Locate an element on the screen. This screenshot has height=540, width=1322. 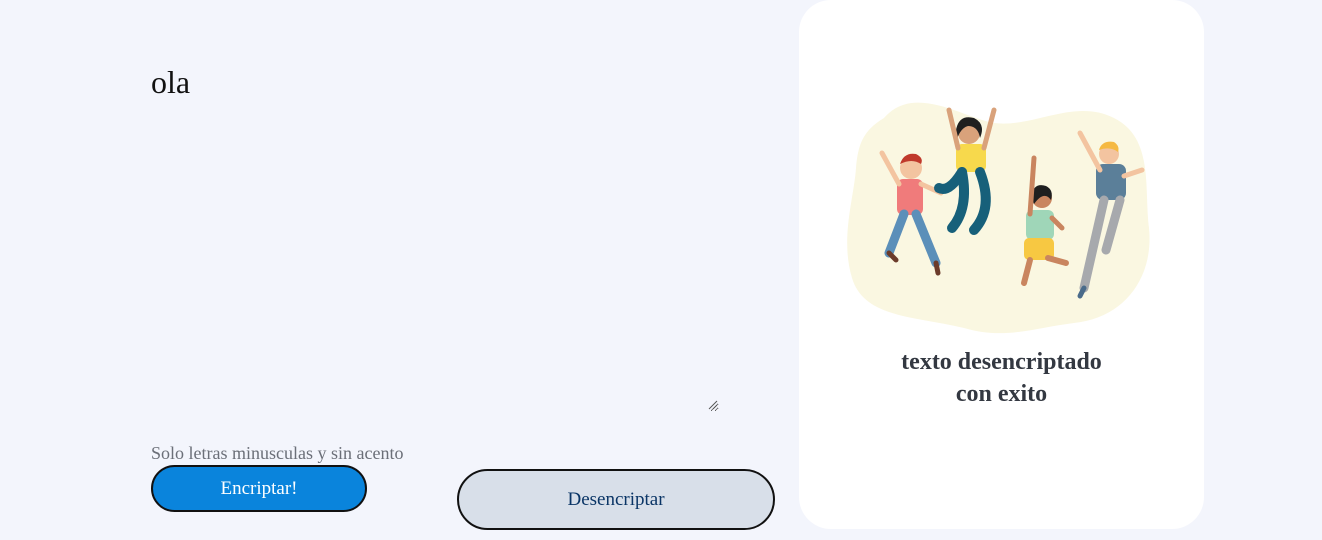
result-line-2: con exito is located at coordinates (1001, 394).